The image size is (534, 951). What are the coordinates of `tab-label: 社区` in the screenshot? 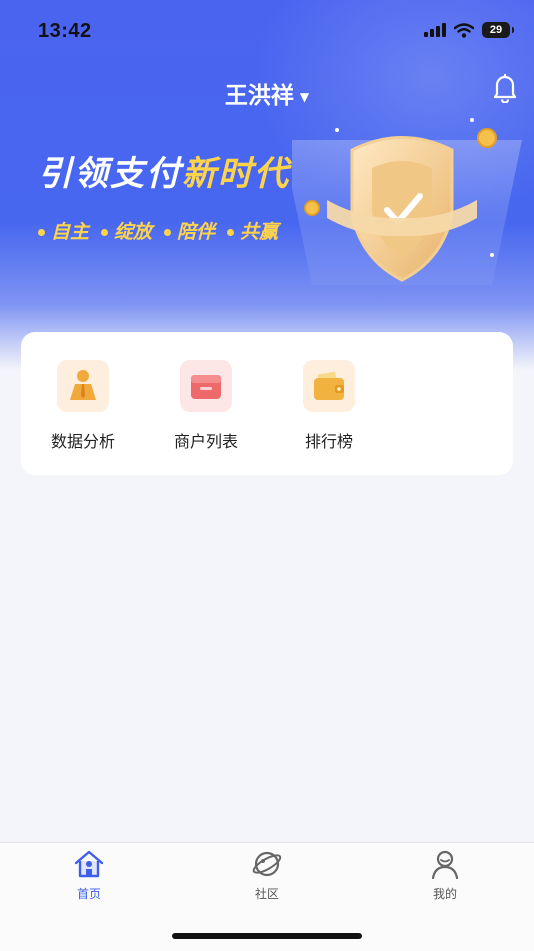 It's located at (266, 894).